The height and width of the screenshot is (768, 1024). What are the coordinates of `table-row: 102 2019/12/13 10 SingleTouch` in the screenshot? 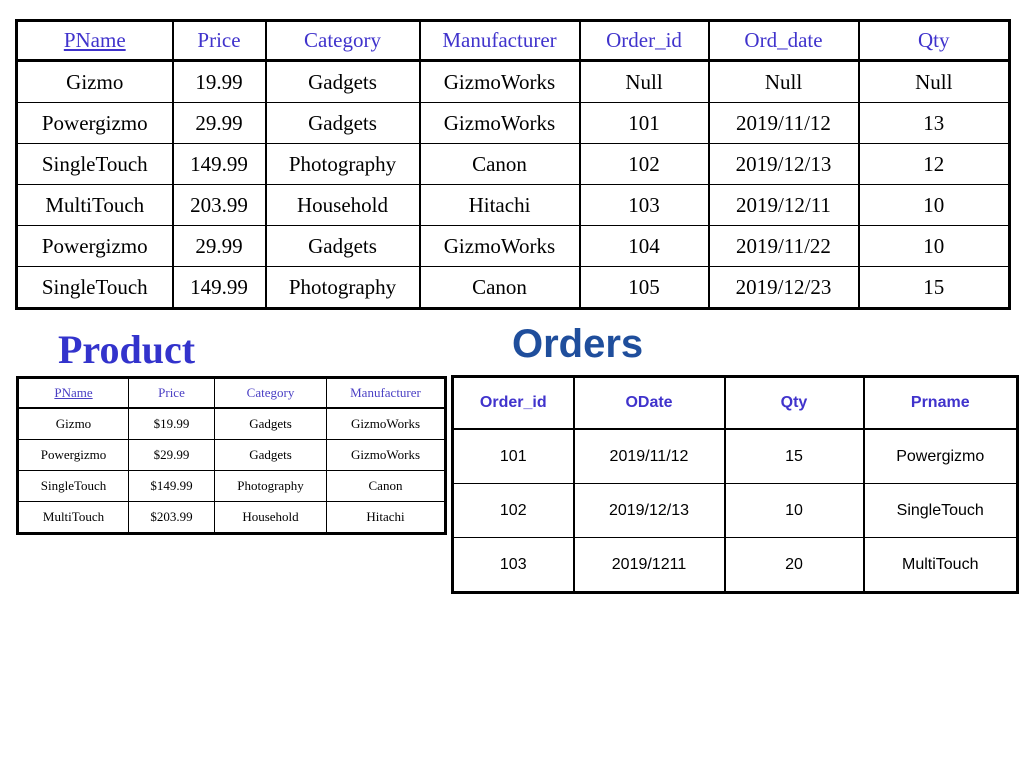 It's located at (735, 510).